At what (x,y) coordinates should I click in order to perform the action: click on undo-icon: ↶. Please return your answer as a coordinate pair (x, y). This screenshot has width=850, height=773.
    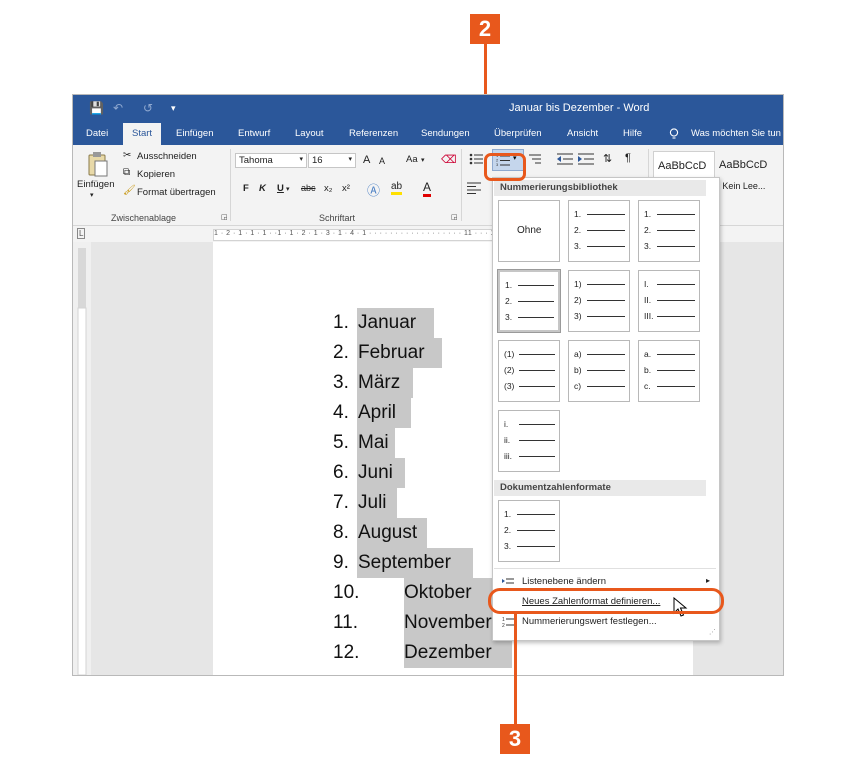
    Looking at the image, I should click on (118, 108).